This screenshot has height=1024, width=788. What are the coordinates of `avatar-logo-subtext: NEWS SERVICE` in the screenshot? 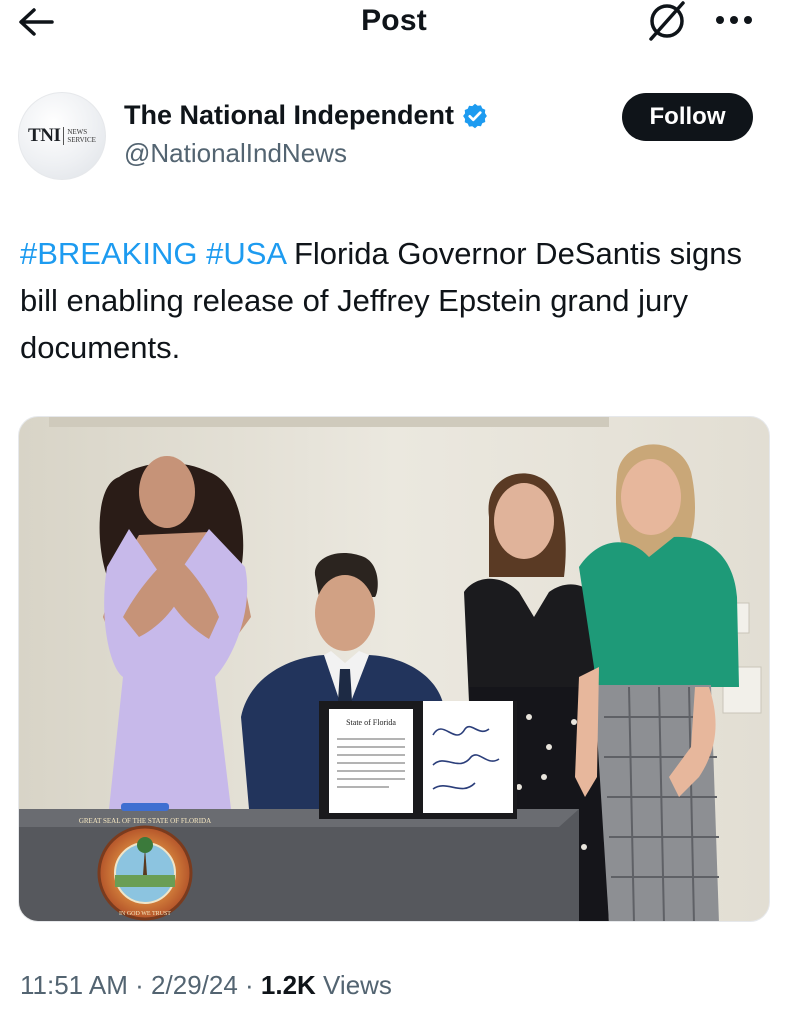 It's located at (81, 136).